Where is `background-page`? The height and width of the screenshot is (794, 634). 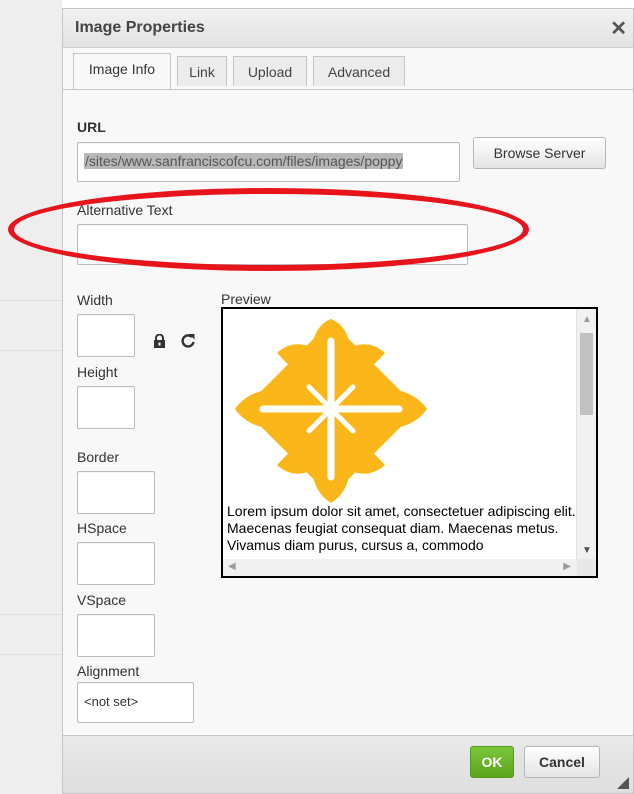 background-page is located at coordinates (31, 397).